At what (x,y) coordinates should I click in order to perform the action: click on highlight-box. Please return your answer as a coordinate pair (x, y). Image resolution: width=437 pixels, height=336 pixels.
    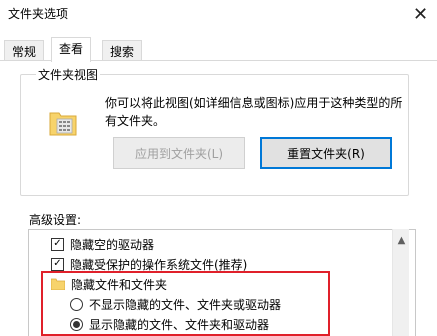
    Looking at the image, I should click on (185, 303).